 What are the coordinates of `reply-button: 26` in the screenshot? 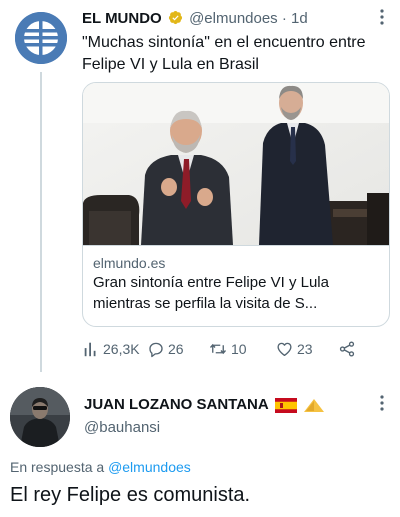 It's located at (165, 349).